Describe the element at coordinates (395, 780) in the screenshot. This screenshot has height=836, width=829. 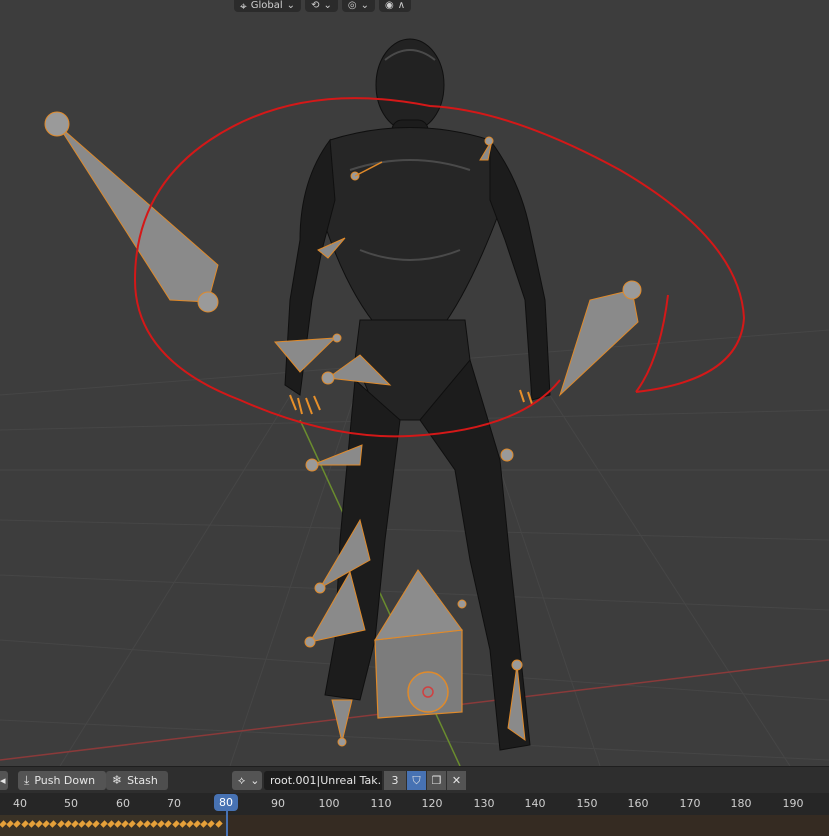
I see `action-user-count: 3` at that location.